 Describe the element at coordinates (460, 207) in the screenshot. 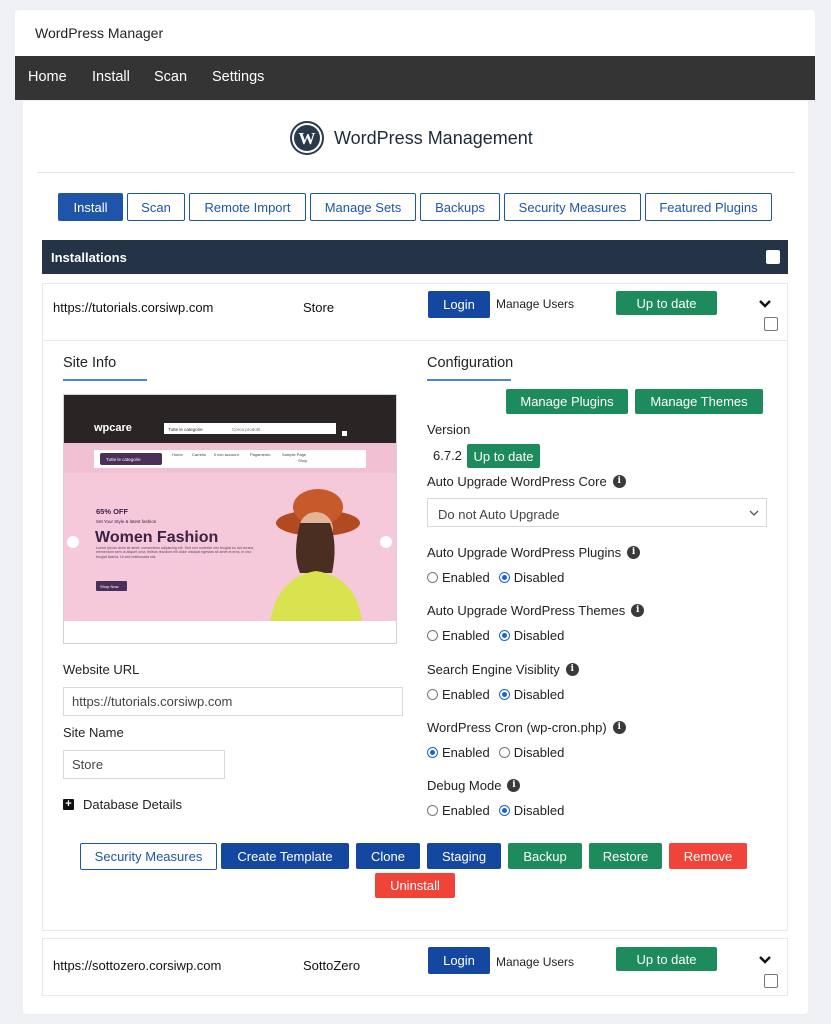

I see `tab-backups: Backups` at that location.